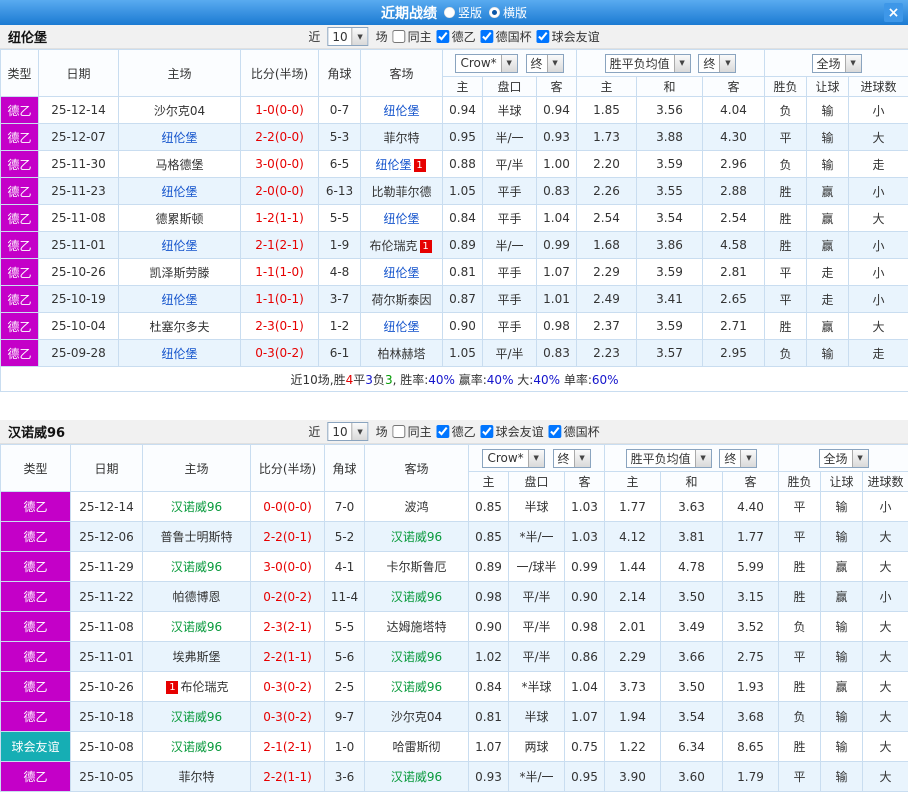 The image size is (908, 792). Describe the element at coordinates (786, 110) in the screenshot. I see `result-cell: 负` at that location.